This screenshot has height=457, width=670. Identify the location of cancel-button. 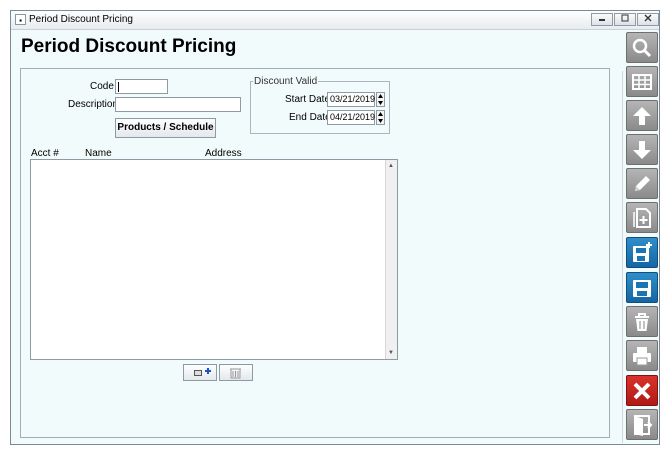
(642, 390).